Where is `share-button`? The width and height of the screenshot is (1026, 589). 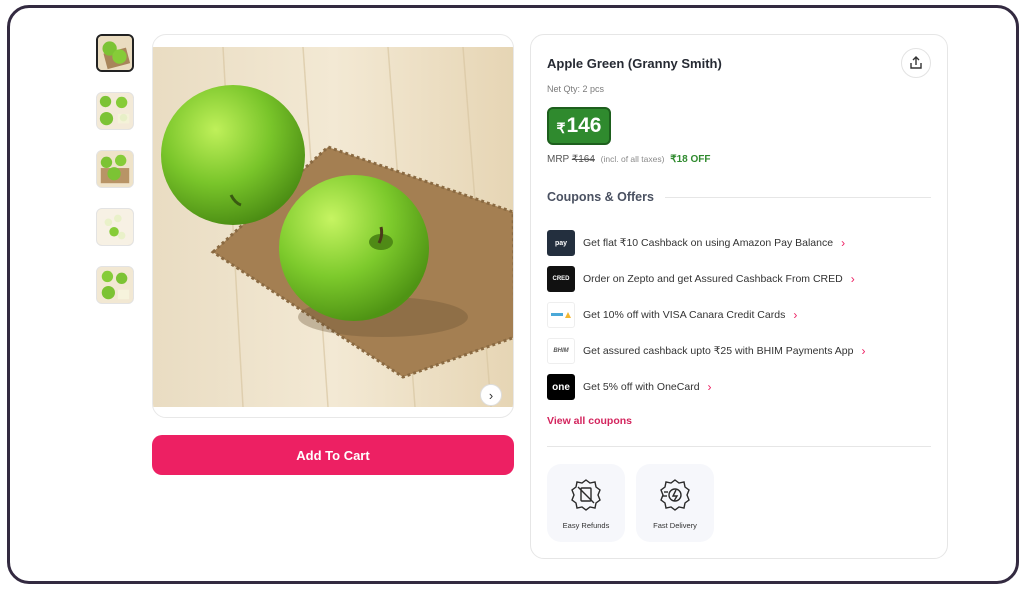 share-button is located at coordinates (916, 63).